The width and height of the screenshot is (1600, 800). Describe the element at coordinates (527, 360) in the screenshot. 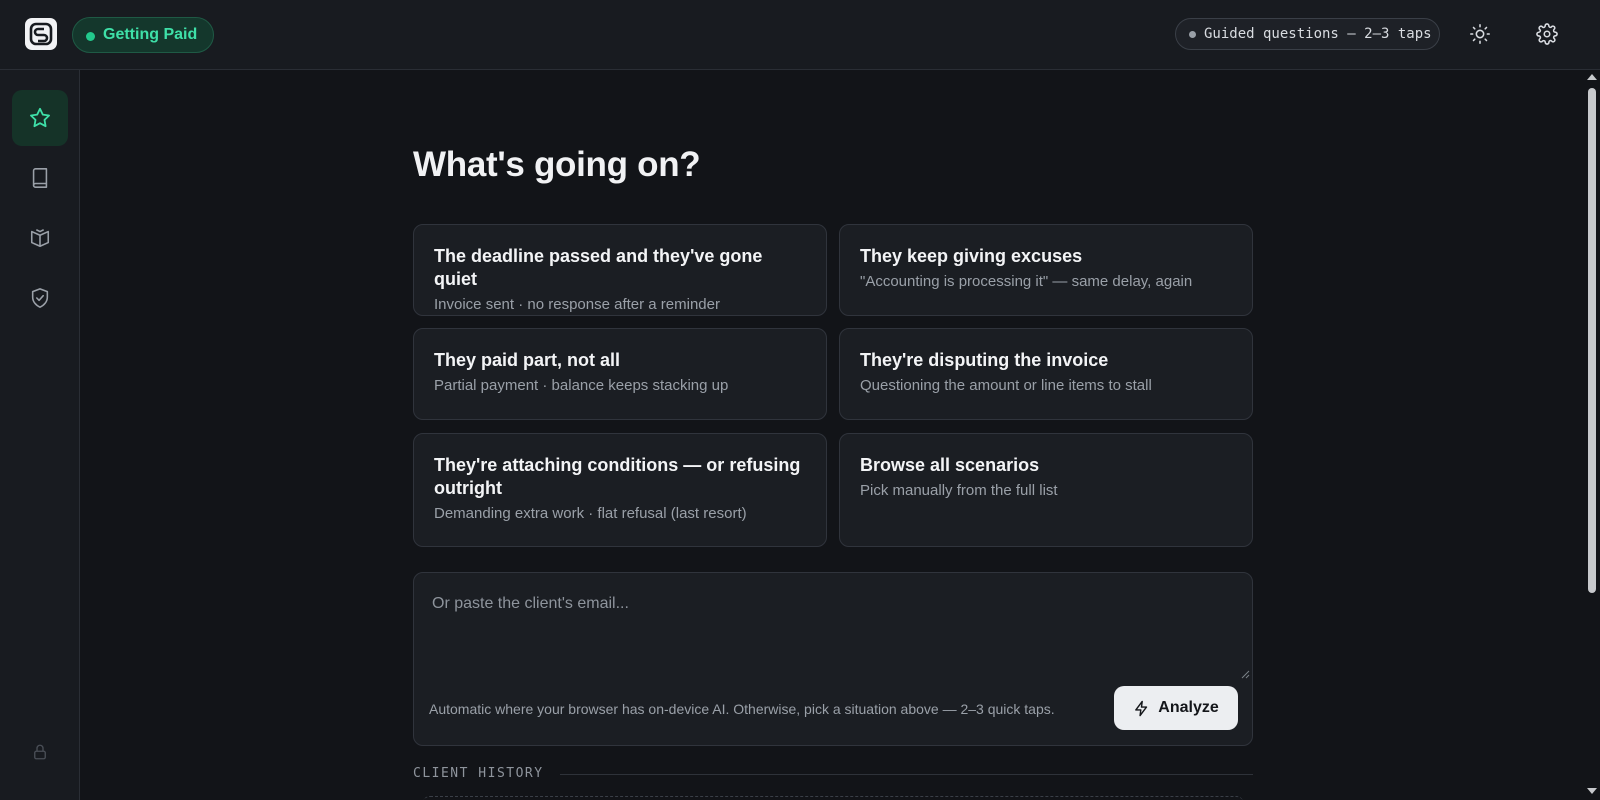

I see `card-title: They paid part, not all` at that location.